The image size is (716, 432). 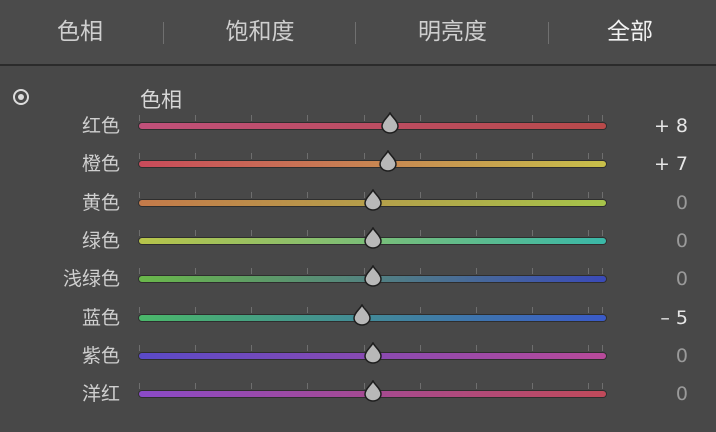 What do you see at coordinates (91, 279) in the screenshot?
I see `slider-label: 浅绿色` at bounding box center [91, 279].